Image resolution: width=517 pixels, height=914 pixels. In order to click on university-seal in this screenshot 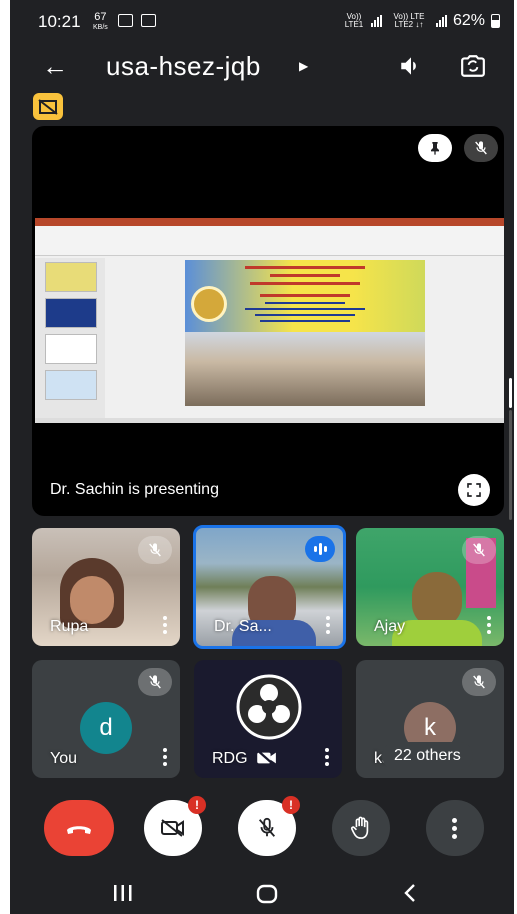, I will do `click(209, 304)`.